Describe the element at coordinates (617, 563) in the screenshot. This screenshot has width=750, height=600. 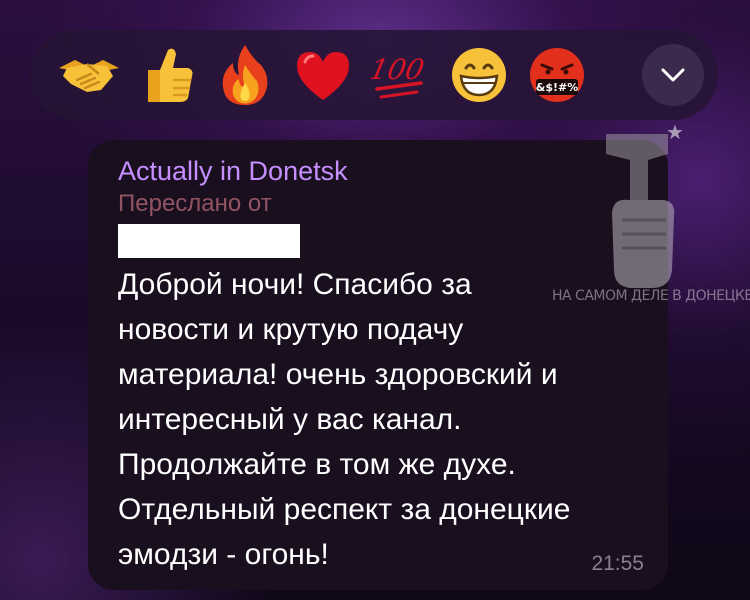
I see `message-time: 21:55` at that location.